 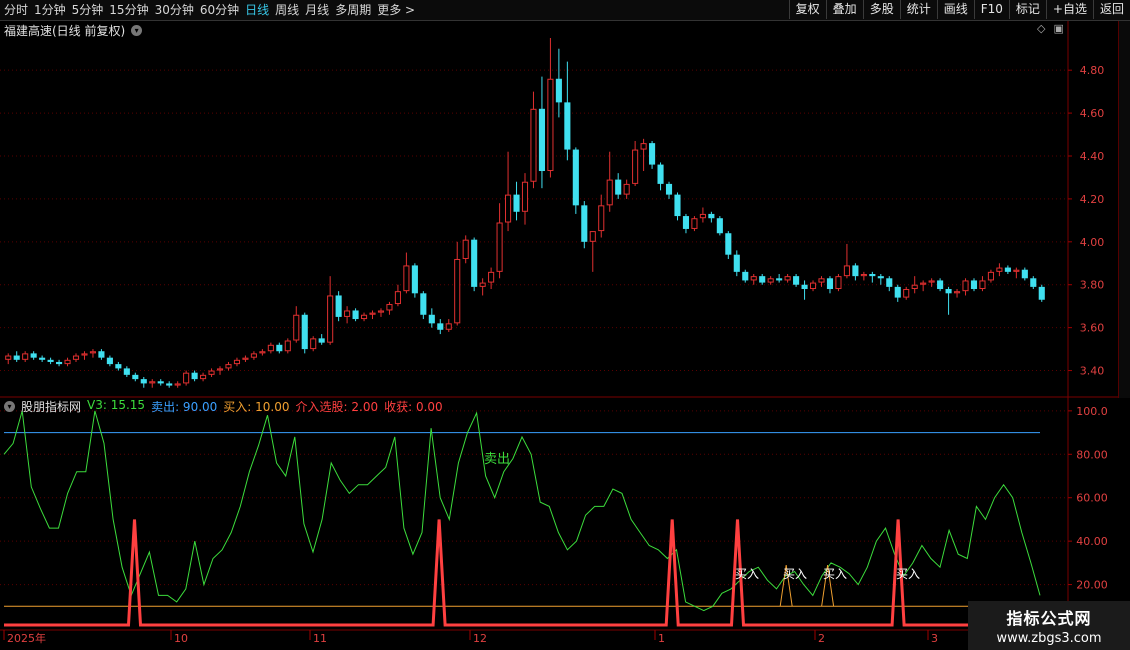 I want to click on buy-signal-label: 买入, so click(x=795, y=574).